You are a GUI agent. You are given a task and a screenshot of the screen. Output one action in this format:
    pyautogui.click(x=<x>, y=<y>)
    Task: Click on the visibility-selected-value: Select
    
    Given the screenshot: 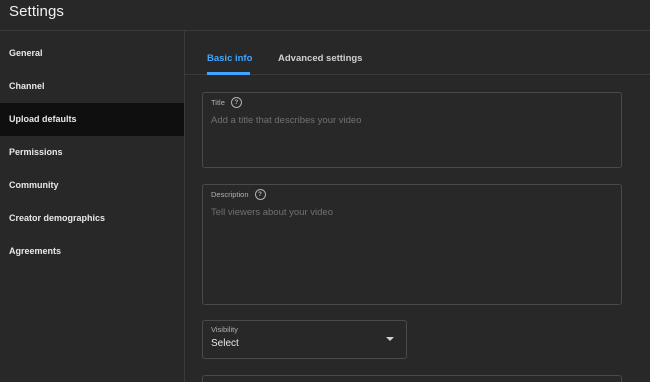 What is the action you would take?
    pyautogui.click(x=225, y=343)
    